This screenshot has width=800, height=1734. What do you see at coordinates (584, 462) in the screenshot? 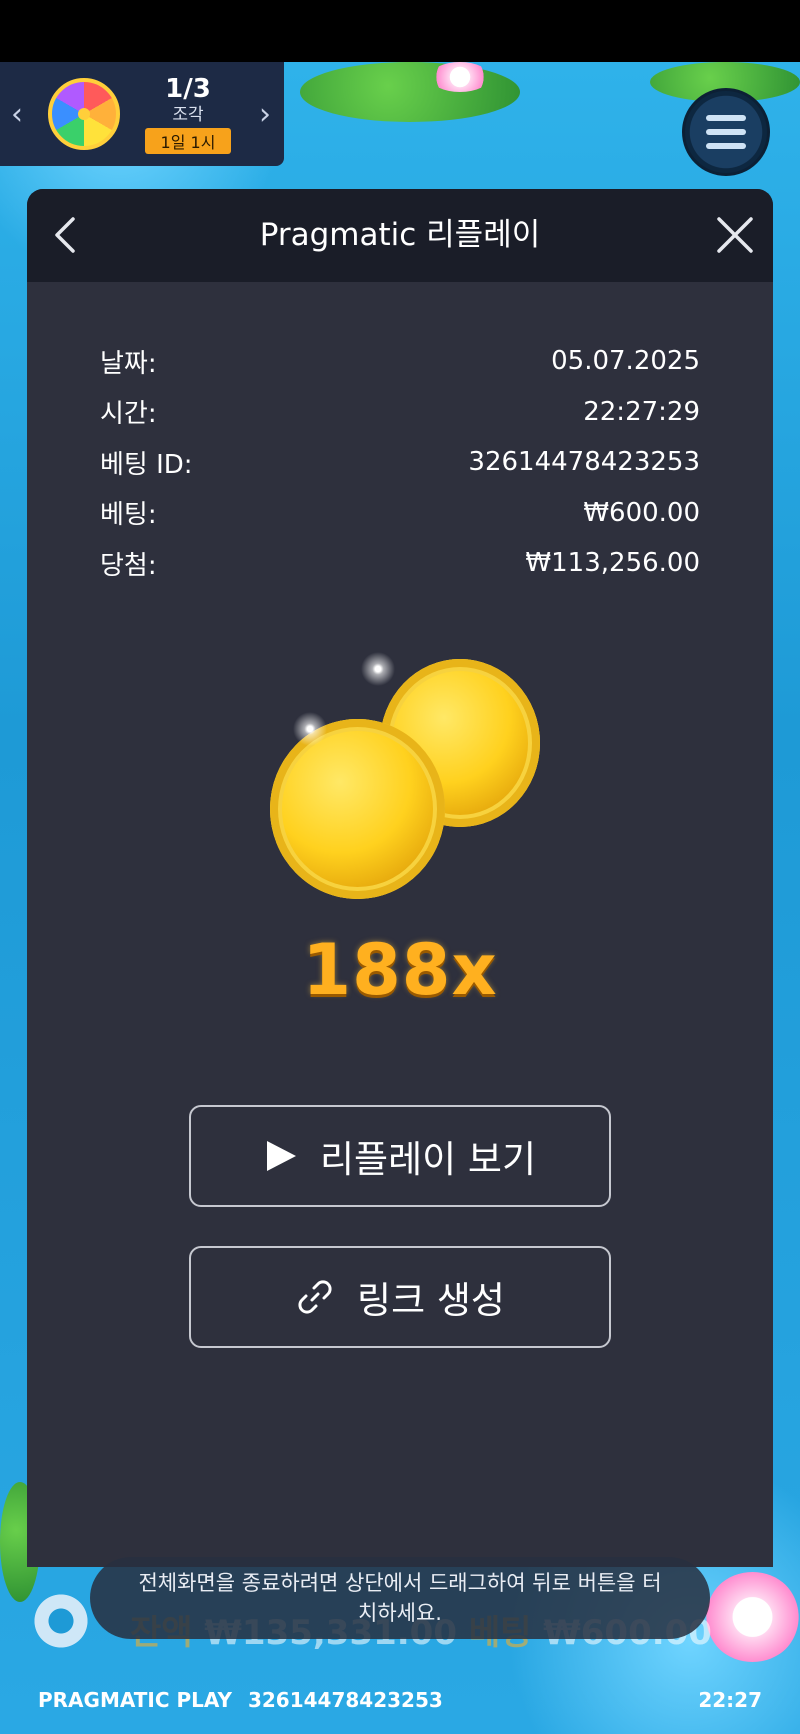
I see `detail-value: 32614478423253` at bounding box center [584, 462].